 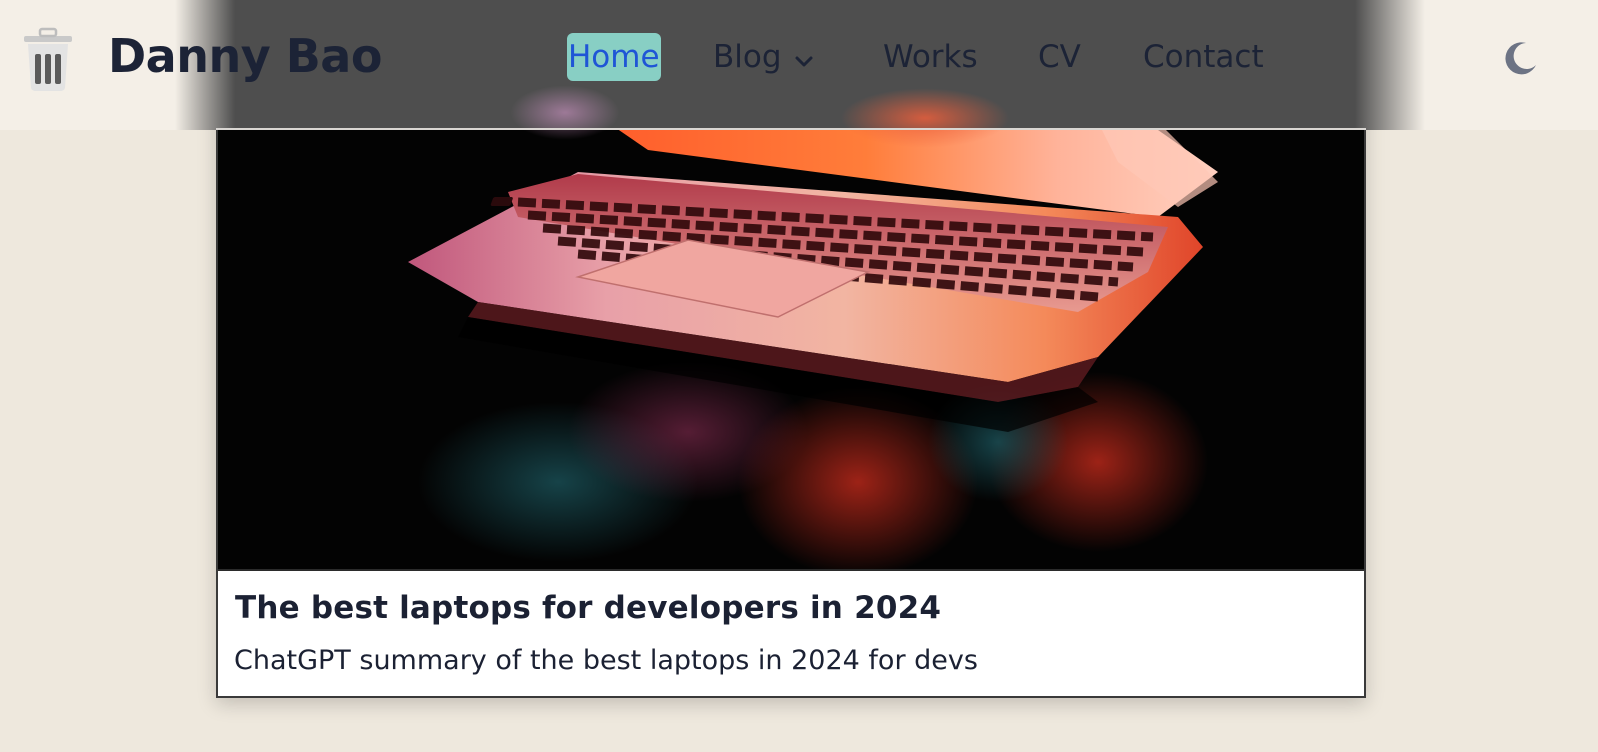 What do you see at coordinates (804, 59) in the screenshot?
I see `chevron-down-icon` at bounding box center [804, 59].